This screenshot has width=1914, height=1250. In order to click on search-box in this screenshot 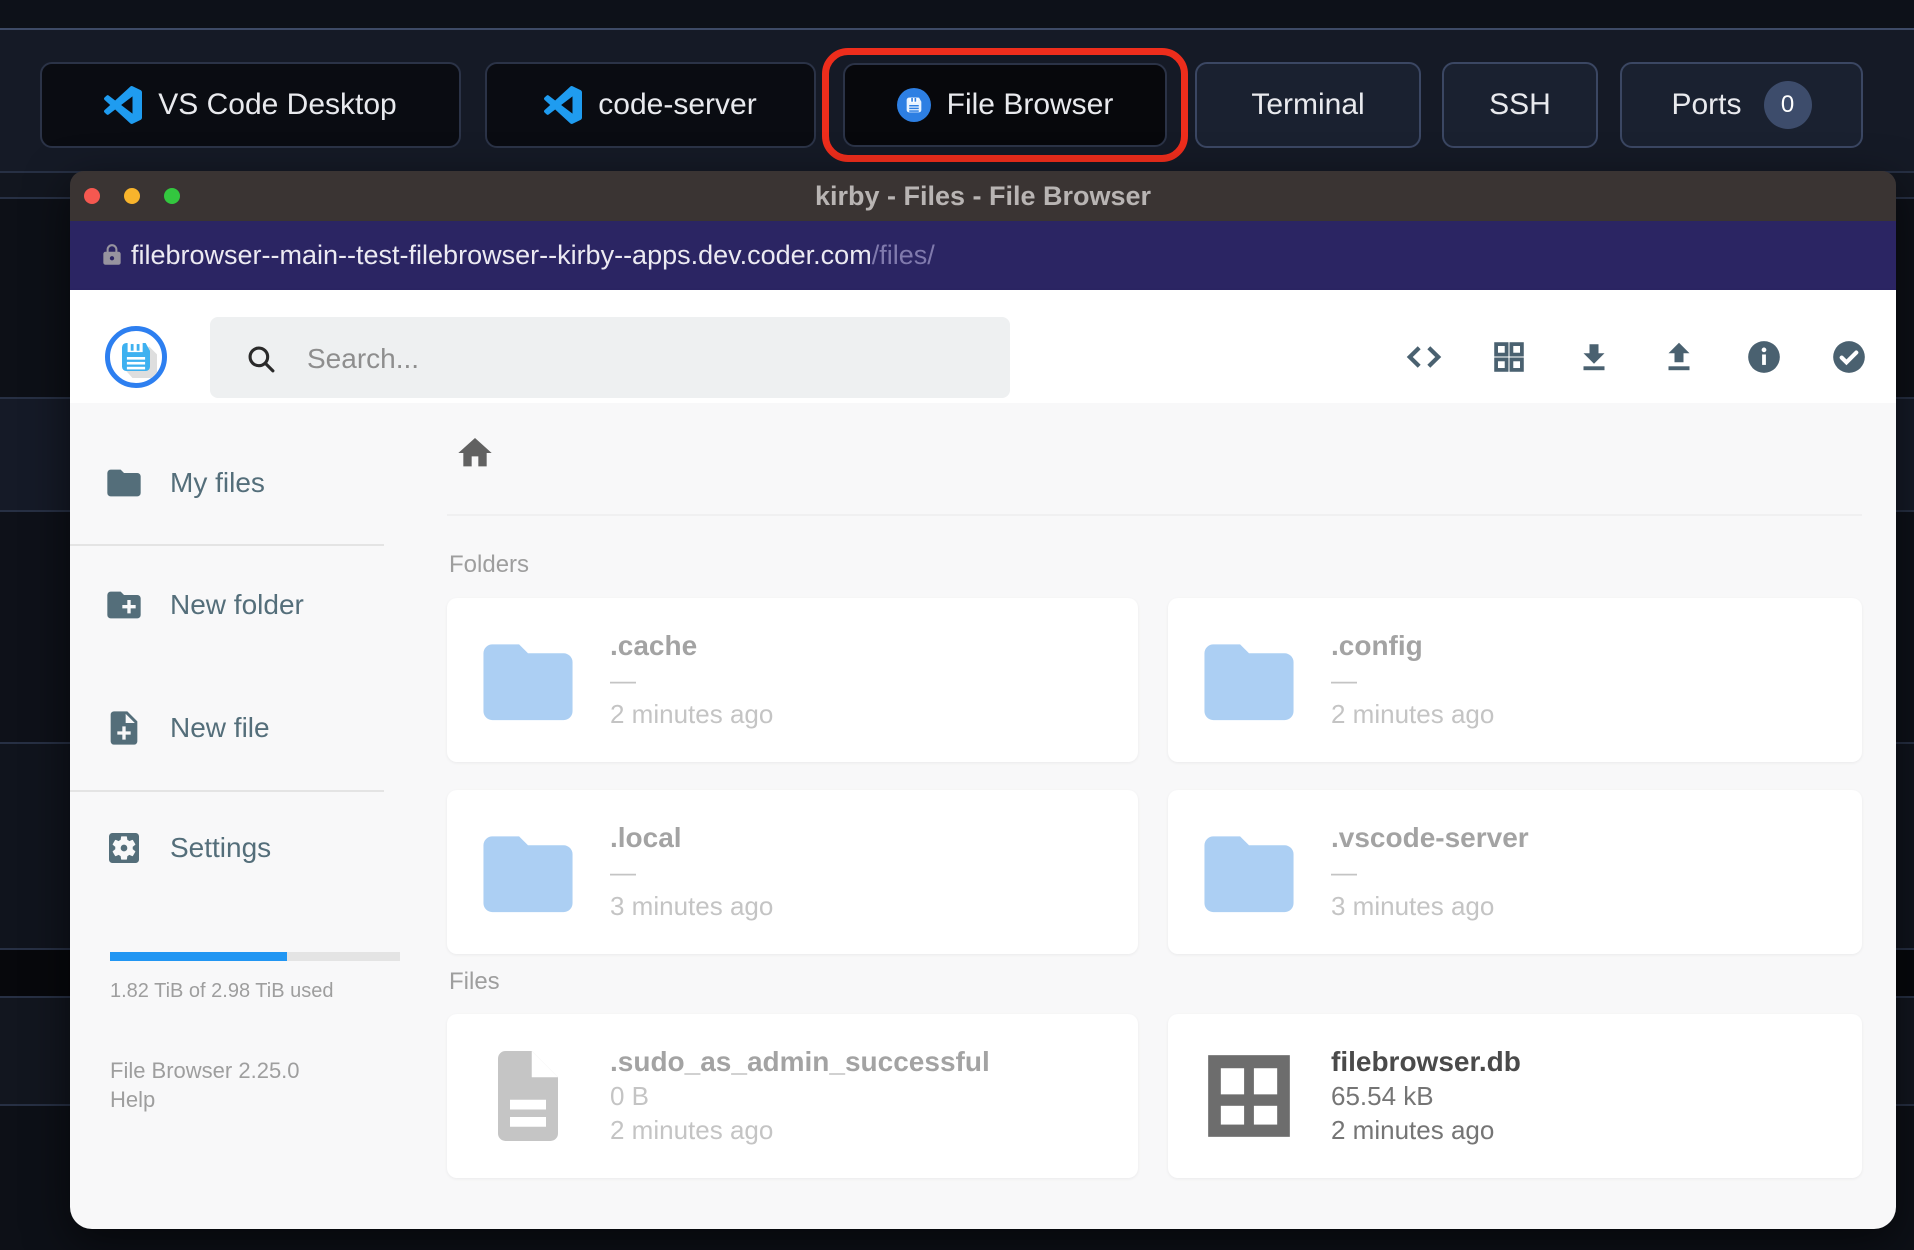, I will do `click(610, 358)`.